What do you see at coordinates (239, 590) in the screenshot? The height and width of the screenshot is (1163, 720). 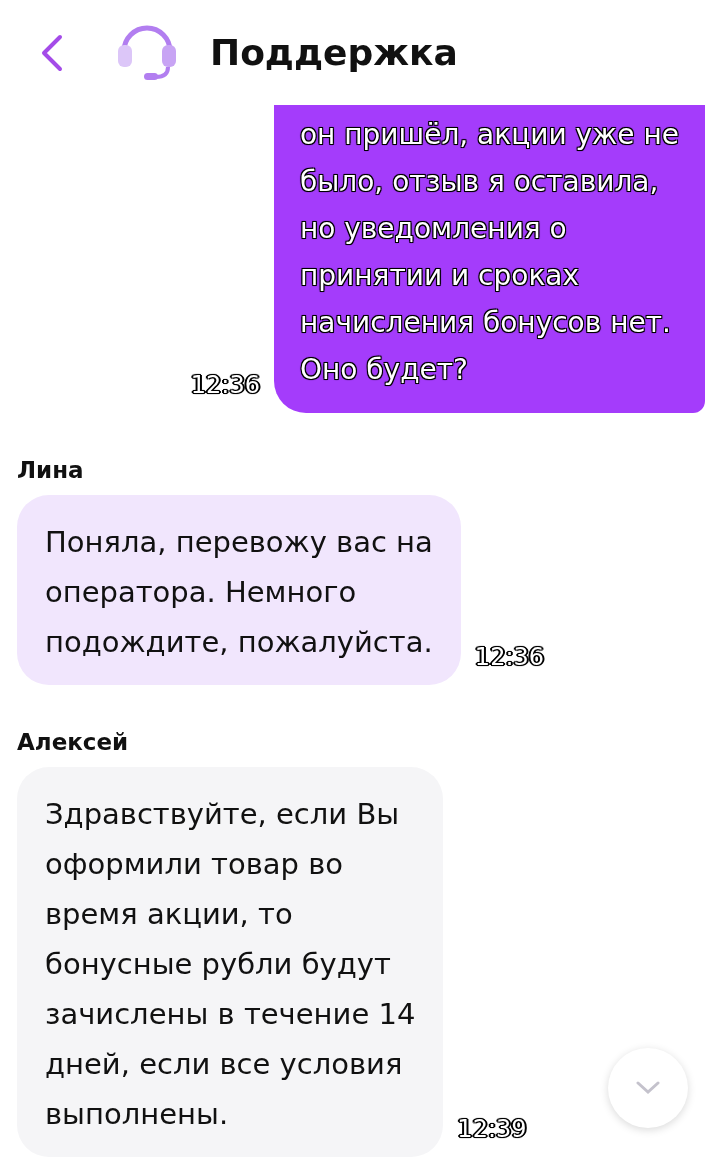 I see `message-bubble: Поняла, перевожу вас на оператора. Немного подождите, пожалуйста.` at bounding box center [239, 590].